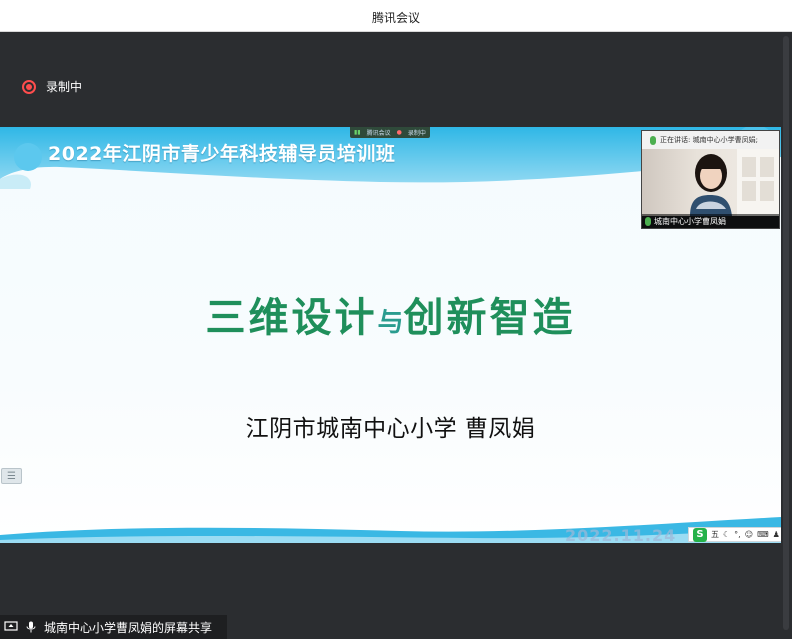 This screenshot has width=792, height=639. I want to click on main-title-part1: 三维设计, so click(291, 318).